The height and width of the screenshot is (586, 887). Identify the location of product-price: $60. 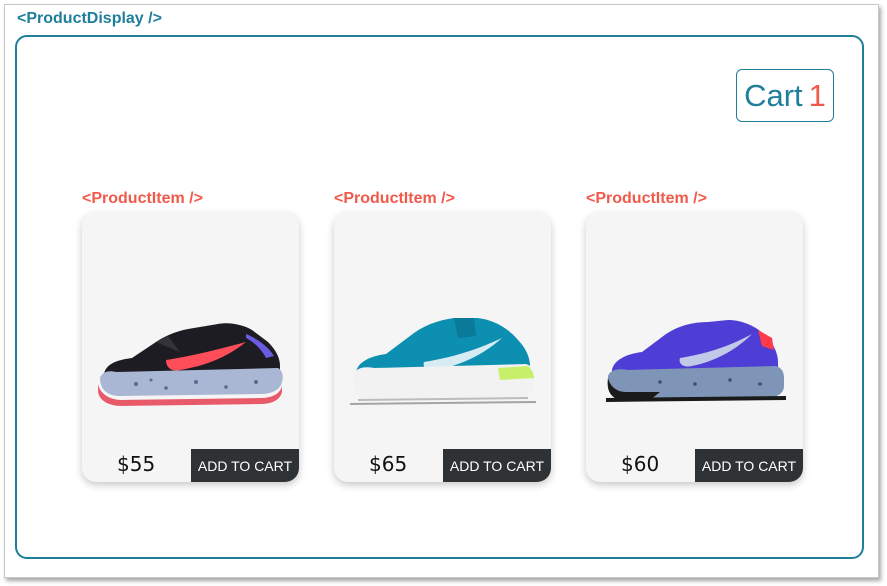
(640, 464).